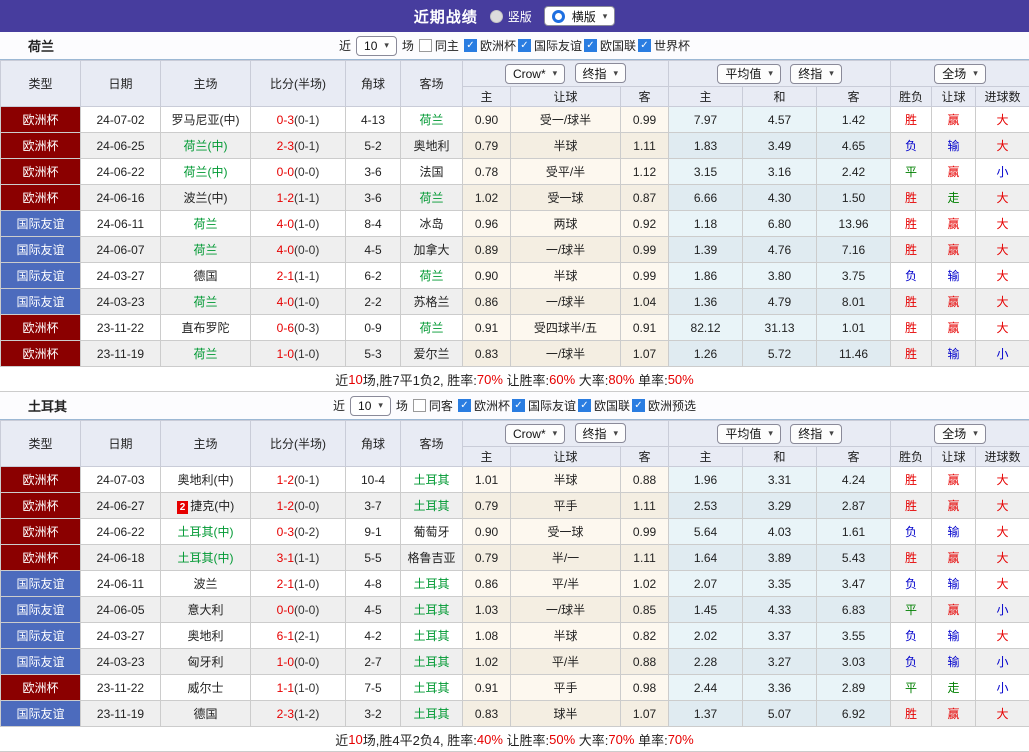 This screenshot has width=1029, height=752. I want to click on odds-home: 0.83, so click(487, 714).